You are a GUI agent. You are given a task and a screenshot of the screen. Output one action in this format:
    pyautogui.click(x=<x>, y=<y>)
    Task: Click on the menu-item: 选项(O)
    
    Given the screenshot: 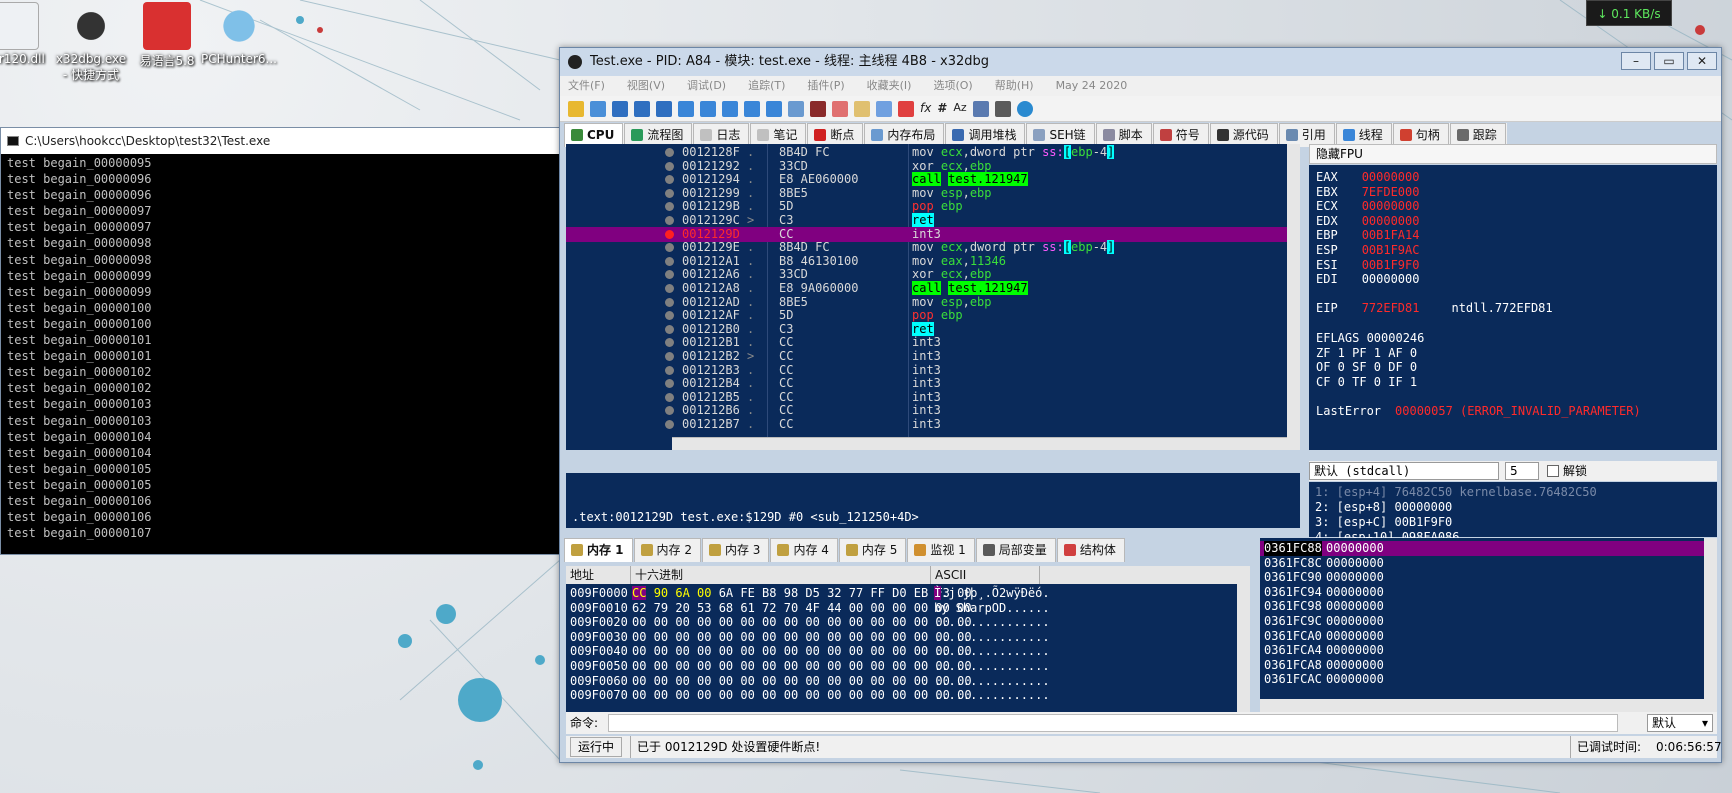 What is the action you would take?
    pyautogui.click(x=952, y=86)
    